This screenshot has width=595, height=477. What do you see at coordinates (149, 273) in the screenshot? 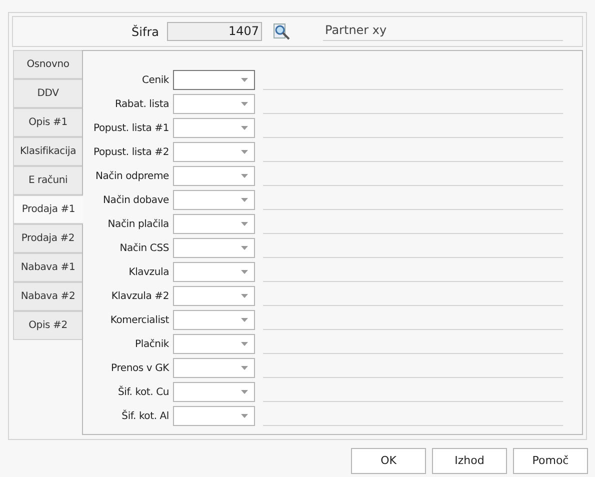
I see `field-label: Klavzula` at bounding box center [149, 273].